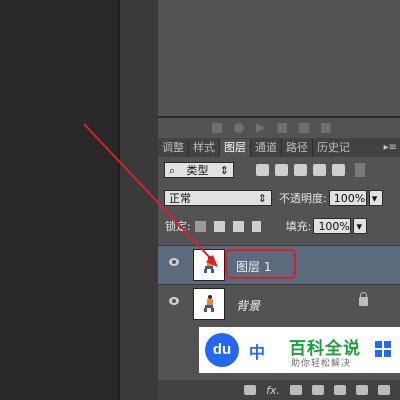 This screenshot has width=400, height=400. I want to click on new-item-icon, so click(304, 128).